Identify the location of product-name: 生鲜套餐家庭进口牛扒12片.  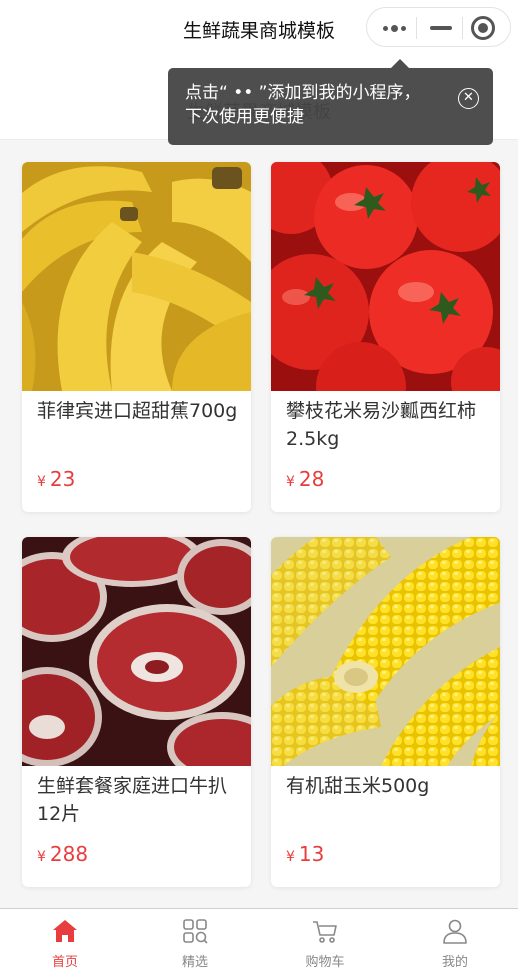
(132, 800).